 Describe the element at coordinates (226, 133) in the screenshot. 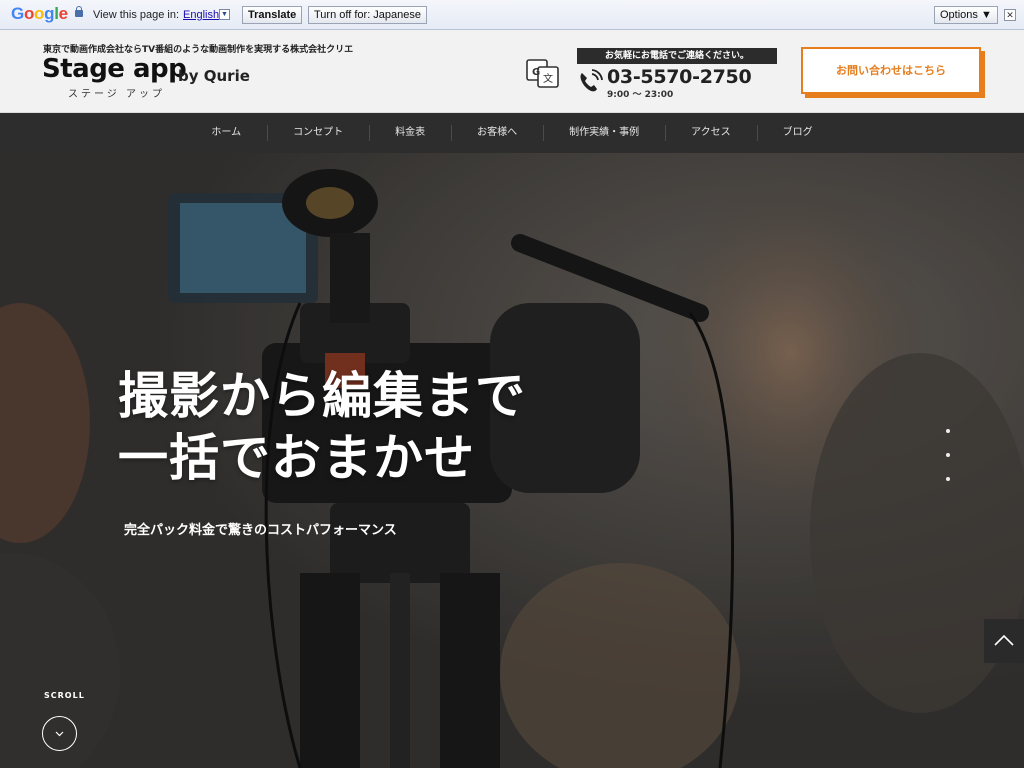

I see `nav-item-home: ホーム` at that location.